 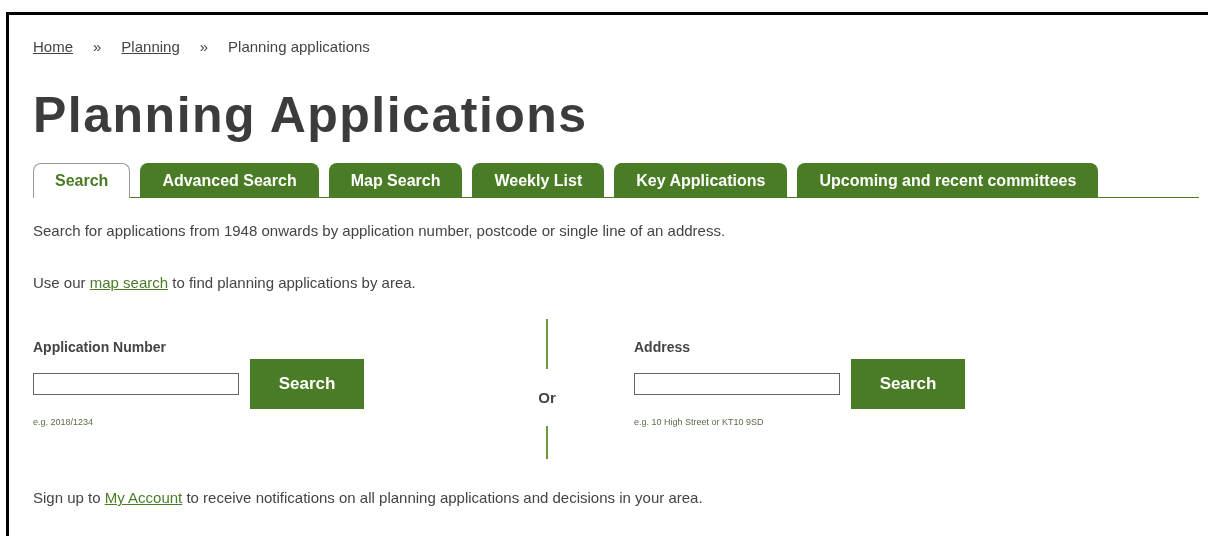 I want to click on map-search-text: Use our map search to find planning applications by area., so click(x=225, y=282).